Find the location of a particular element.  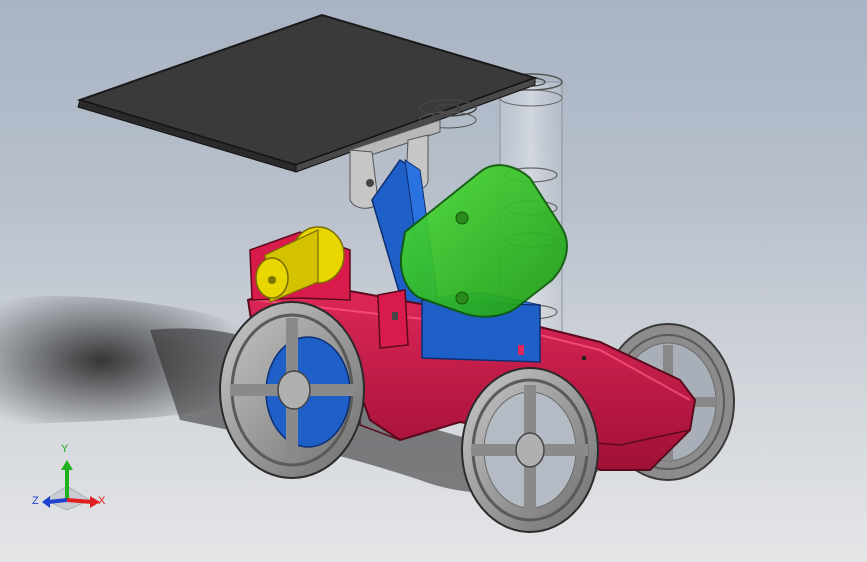

front-right-wheel is located at coordinates (530, 450).